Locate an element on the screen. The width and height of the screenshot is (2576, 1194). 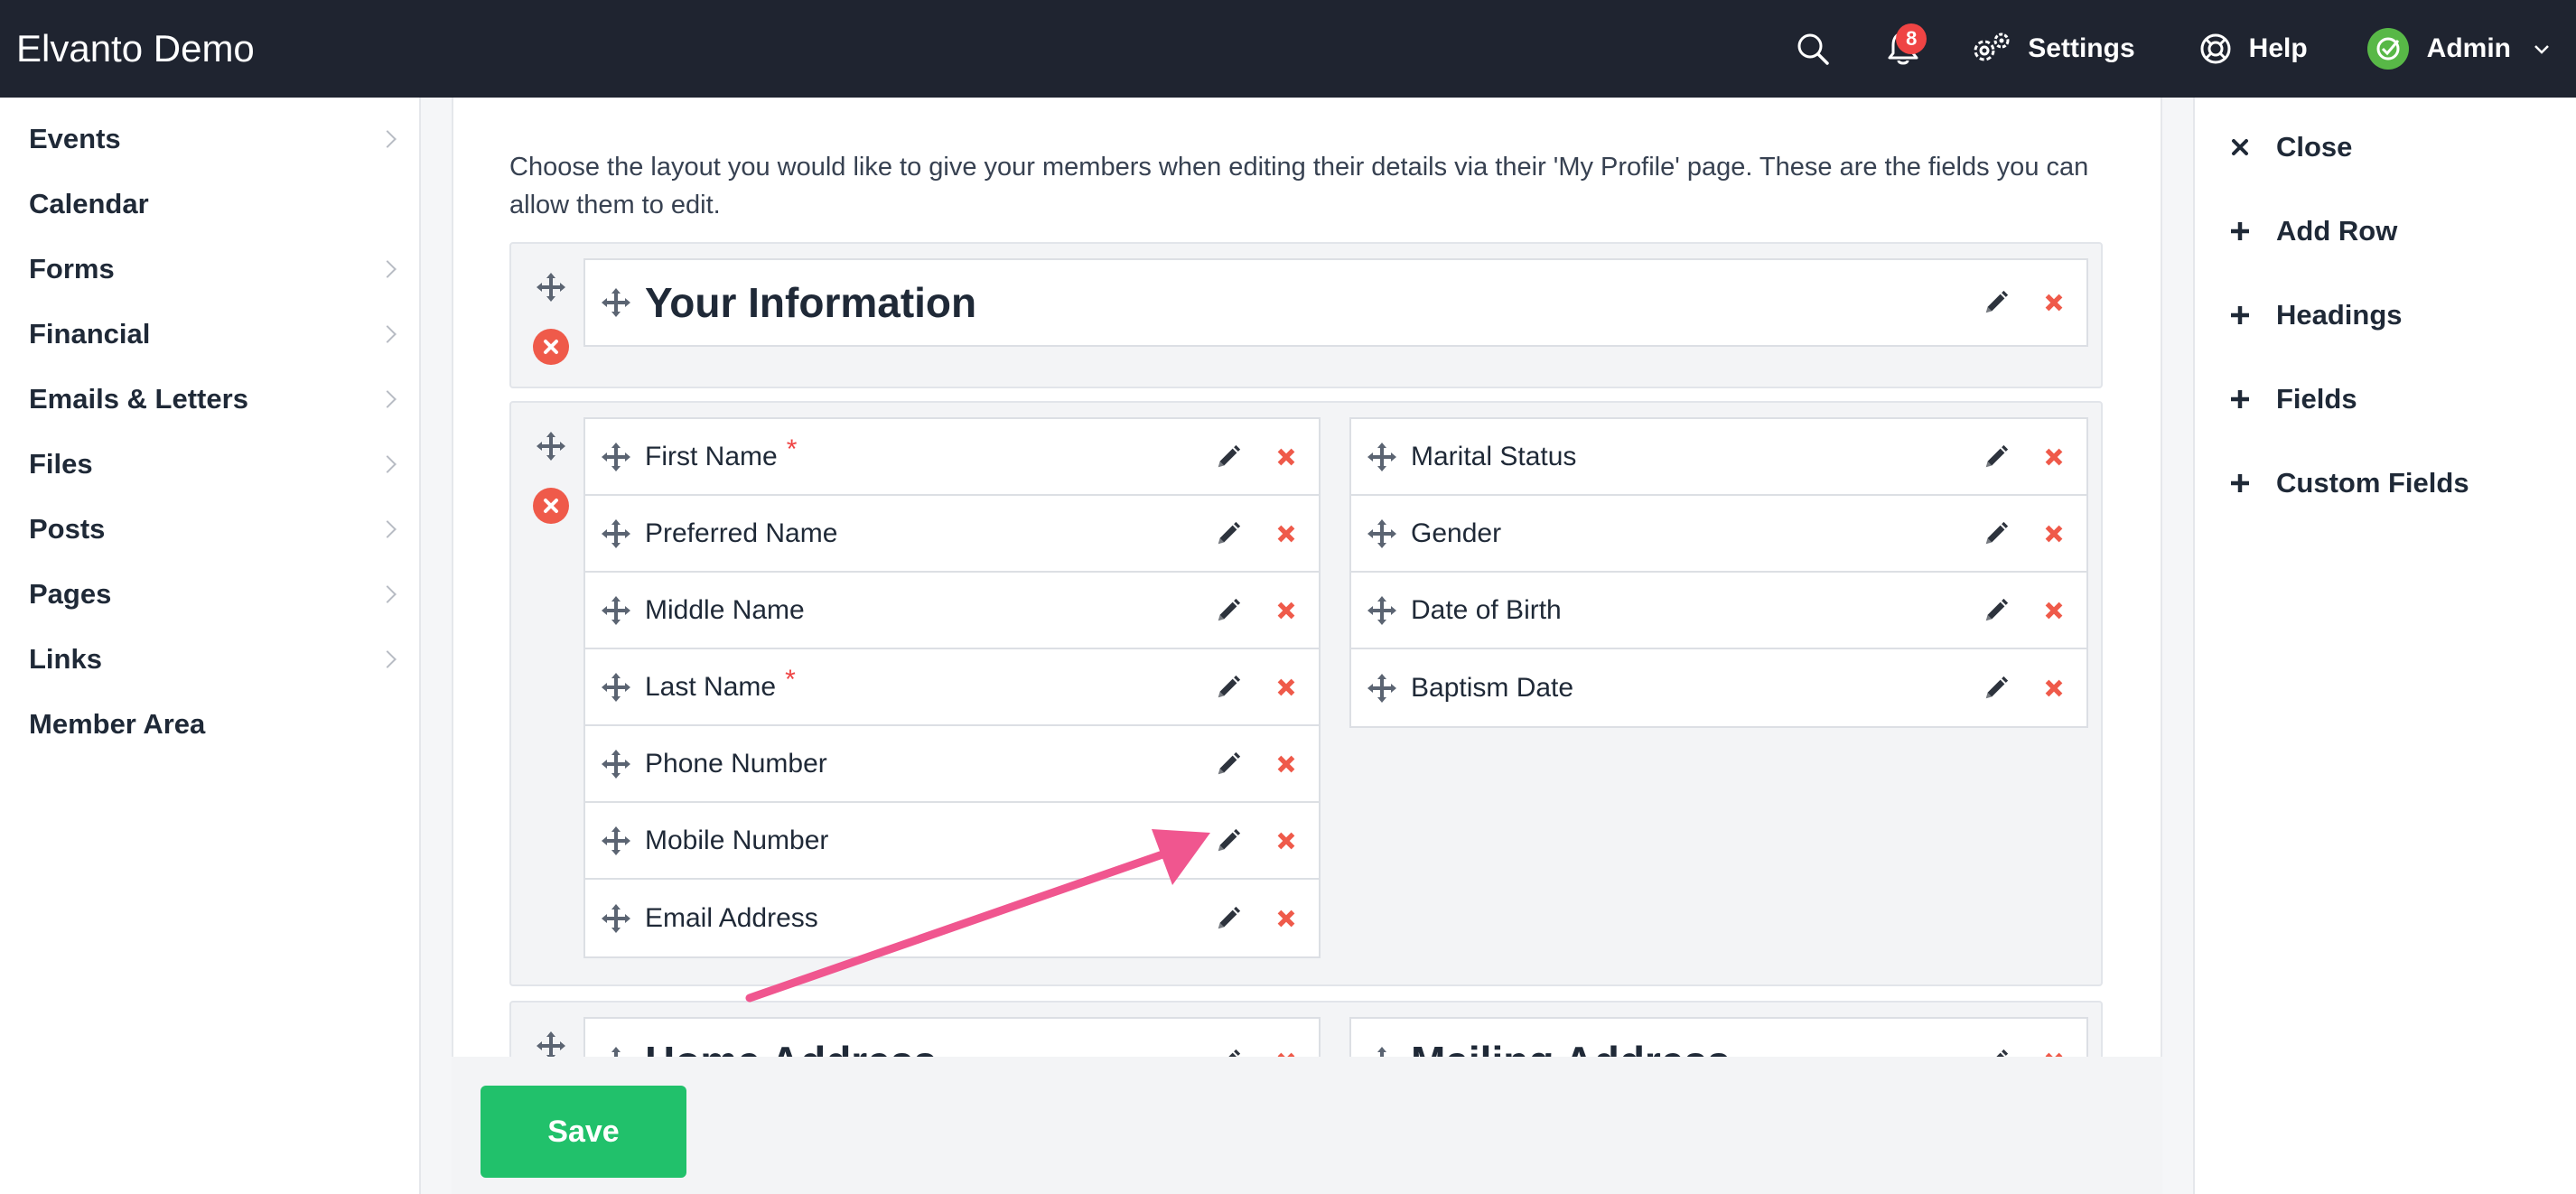
user-menu-button: Admin is located at coordinates (2458, 49).